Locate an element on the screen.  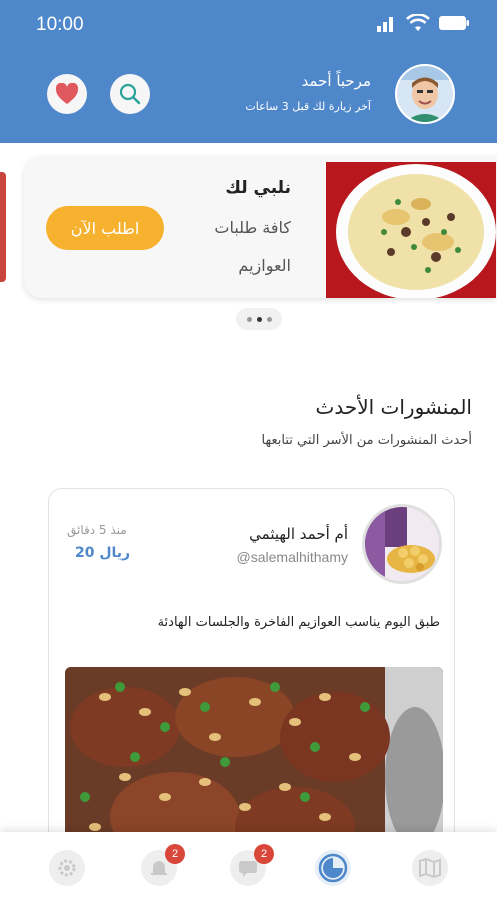
wifi-icon is located at coordinates (418, 22).